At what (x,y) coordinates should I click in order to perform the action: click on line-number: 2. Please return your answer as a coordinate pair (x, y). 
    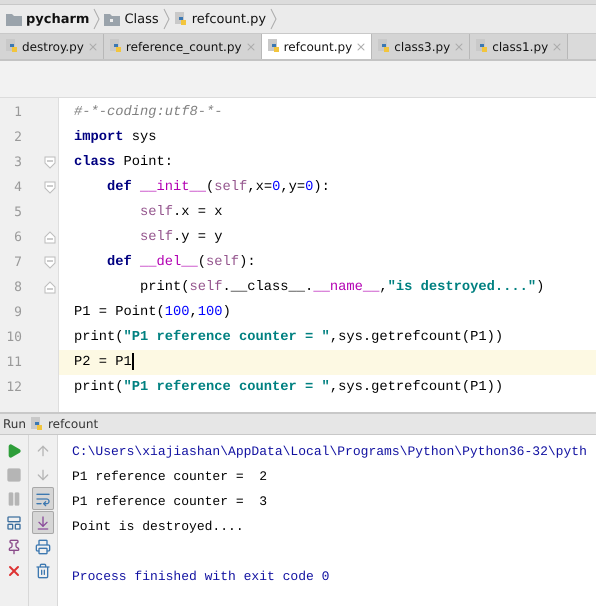
    Looking at the image, I should click on (17, 137).